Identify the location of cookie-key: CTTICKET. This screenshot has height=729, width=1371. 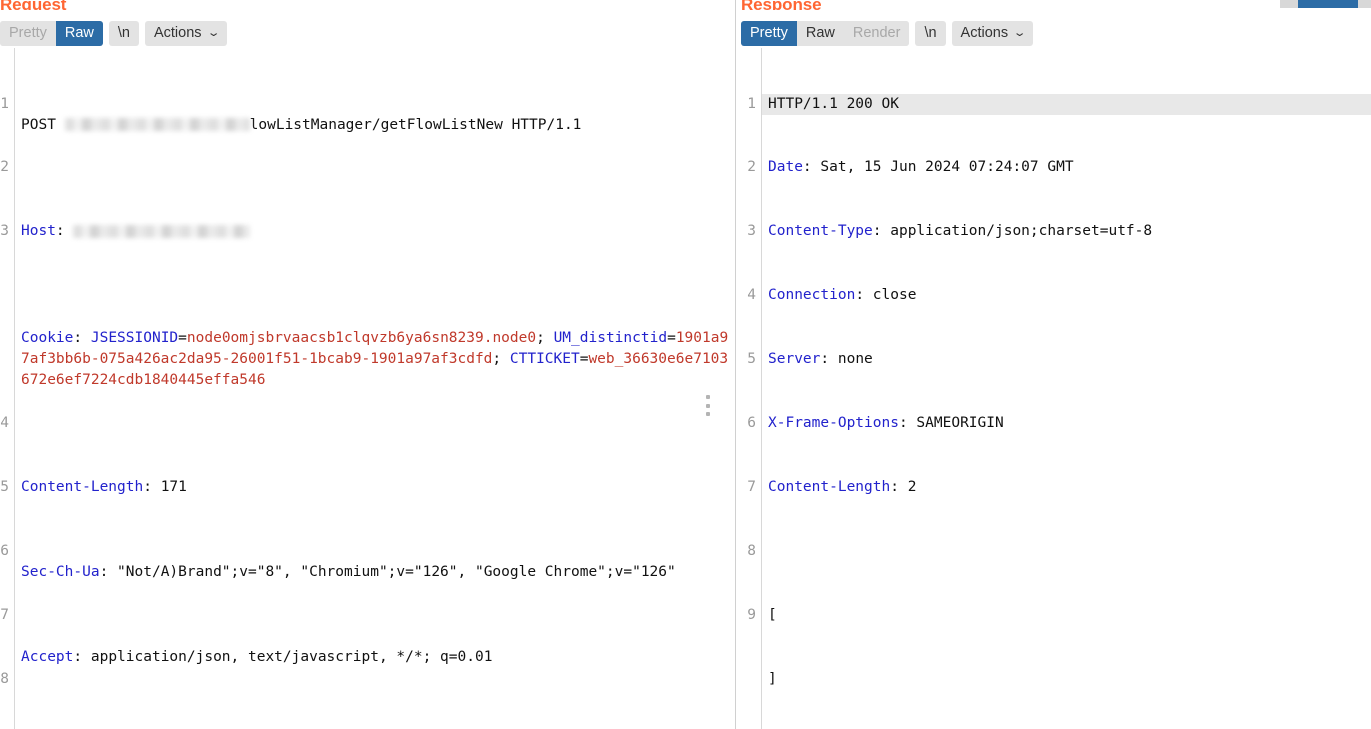
(544, 359).